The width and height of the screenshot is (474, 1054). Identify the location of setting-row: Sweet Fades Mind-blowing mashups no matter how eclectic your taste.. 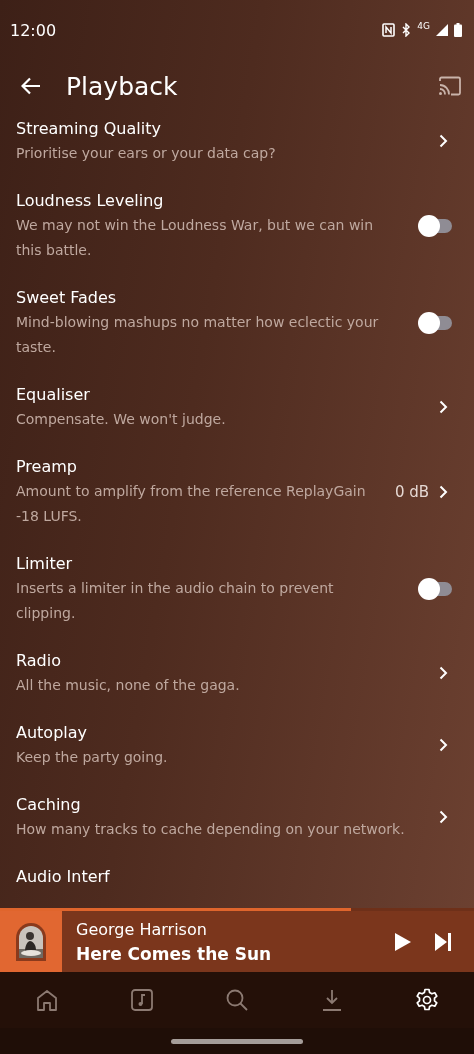
(237, 333).